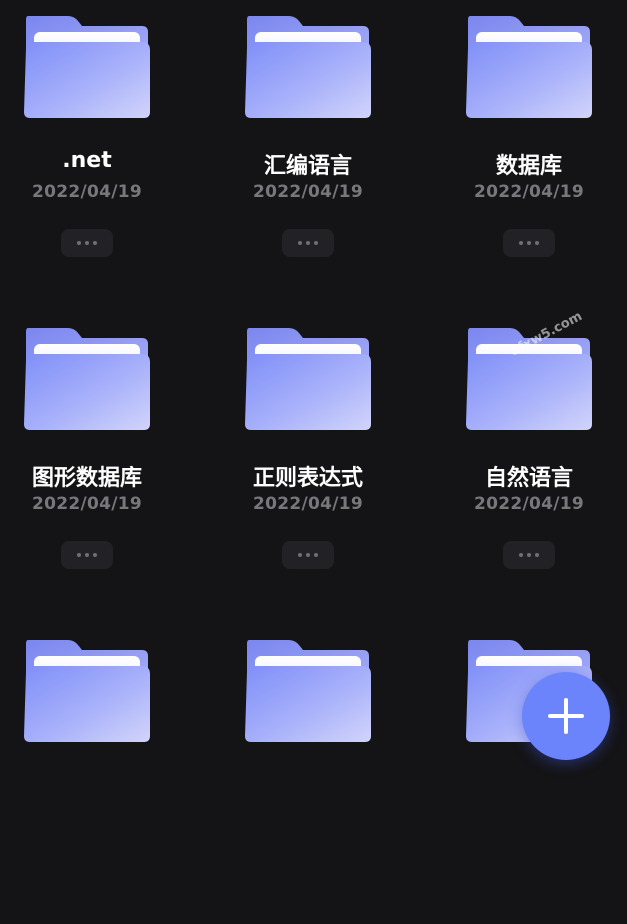 The height and width of the screenshot is (924, 627). I want to click on folder-name: 汇编语言, so click(307, 166).